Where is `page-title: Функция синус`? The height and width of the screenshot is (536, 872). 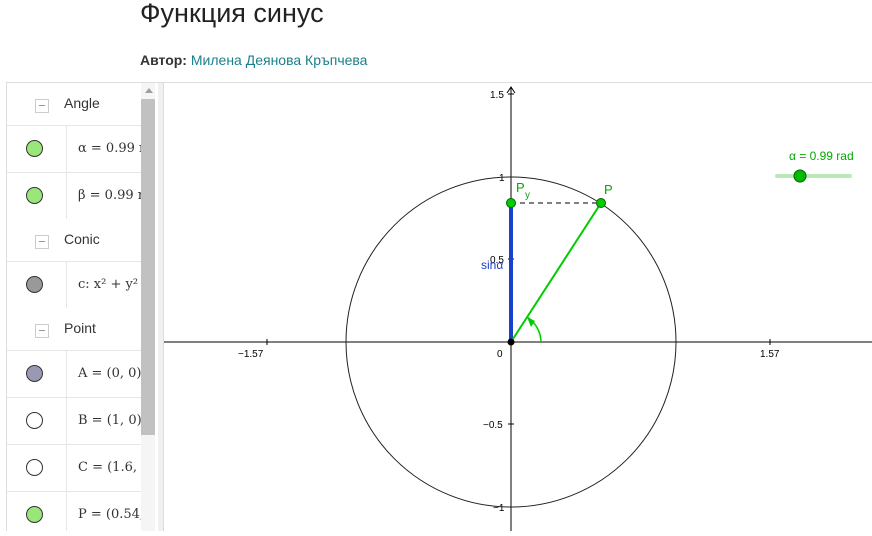 page-title: Функция синус is located at coordinates (232, 14).